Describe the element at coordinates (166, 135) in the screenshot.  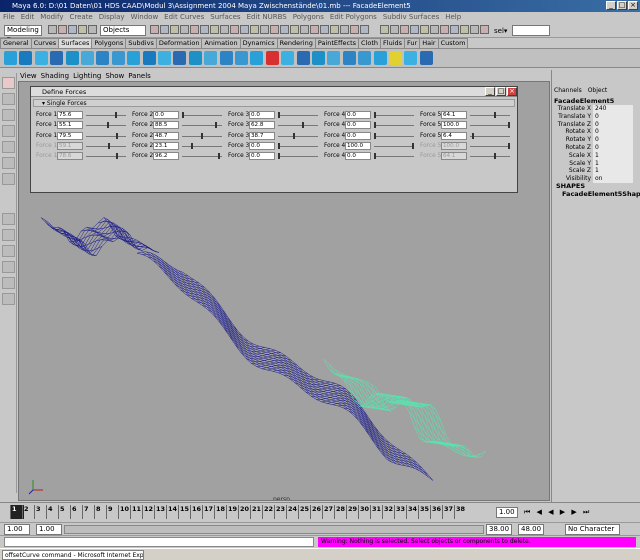
I see `force-value-field: 48.7` at that location.